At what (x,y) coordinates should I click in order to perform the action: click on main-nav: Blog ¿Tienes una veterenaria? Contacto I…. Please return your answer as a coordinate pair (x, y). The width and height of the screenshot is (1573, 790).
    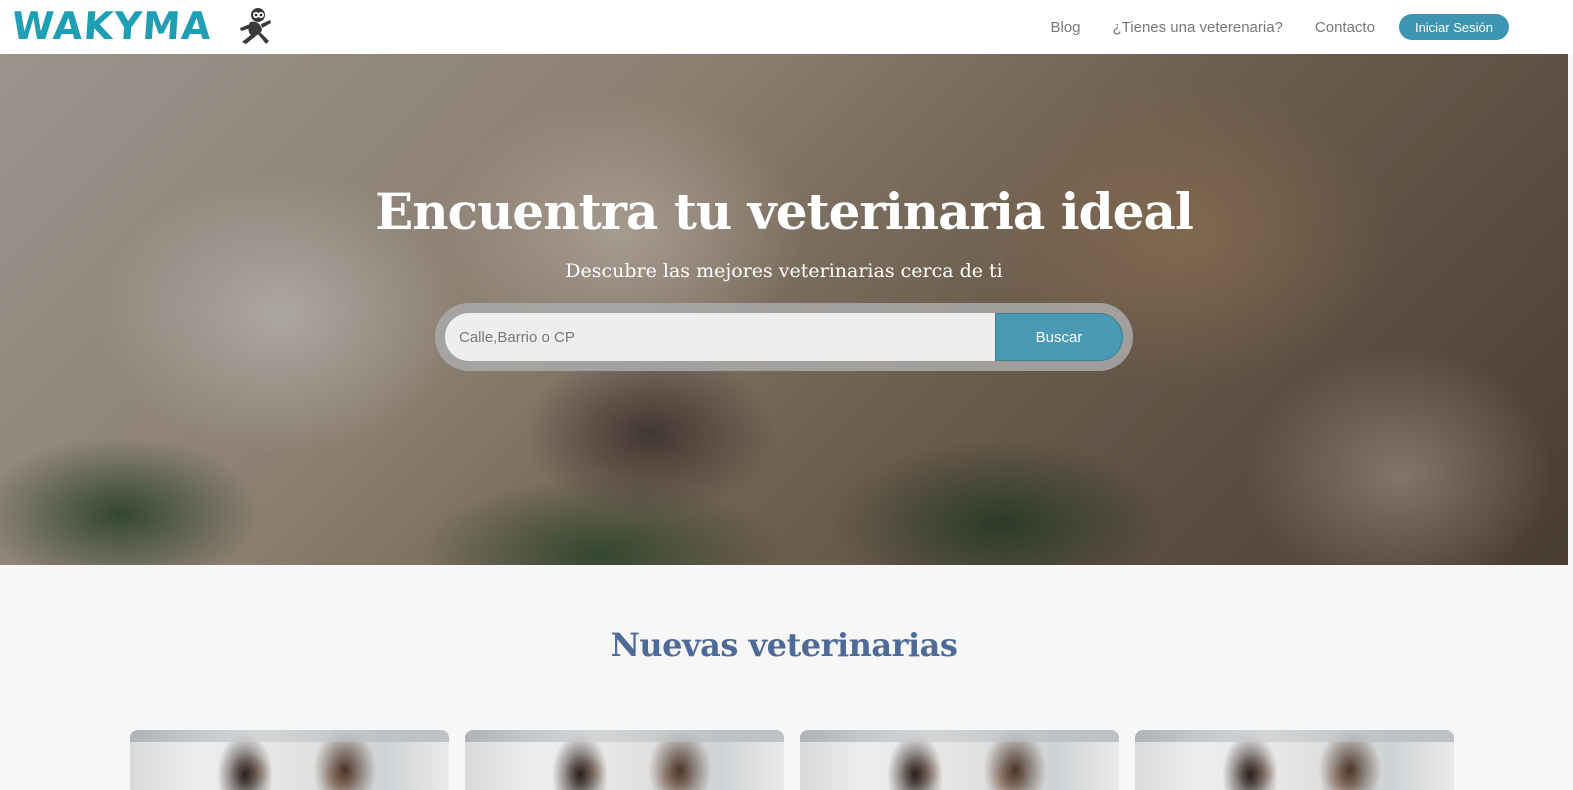
    Looking at the image, I should click on (1311, 27).